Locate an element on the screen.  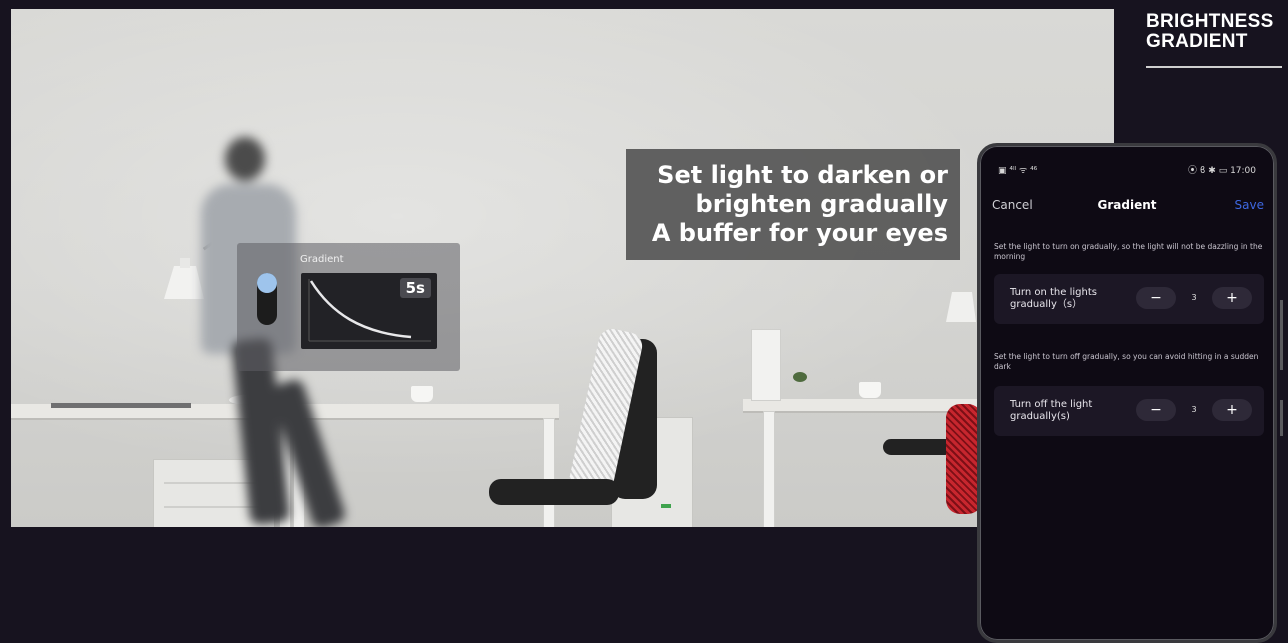
tagline-line-1: Set light to darken or is located at coordinates (802, 175).